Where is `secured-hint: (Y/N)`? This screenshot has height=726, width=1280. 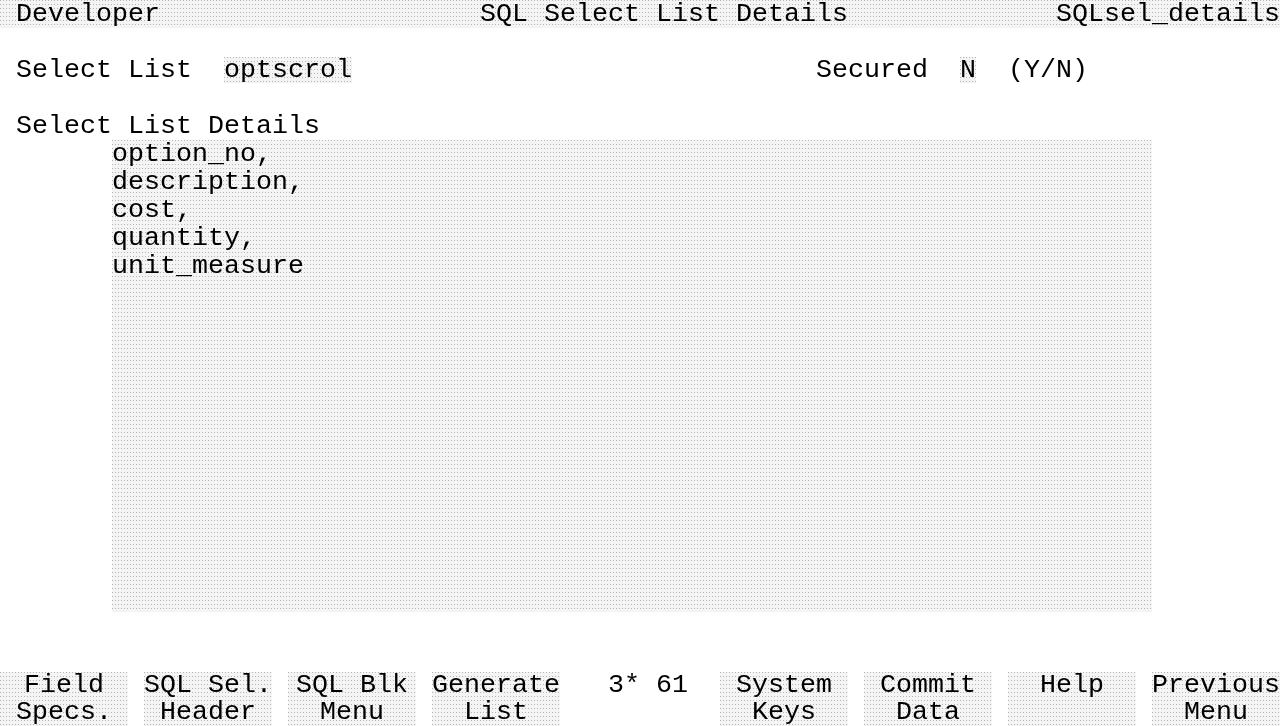
secured-hint: (Y/N) is located at coordinates (1048, 70).